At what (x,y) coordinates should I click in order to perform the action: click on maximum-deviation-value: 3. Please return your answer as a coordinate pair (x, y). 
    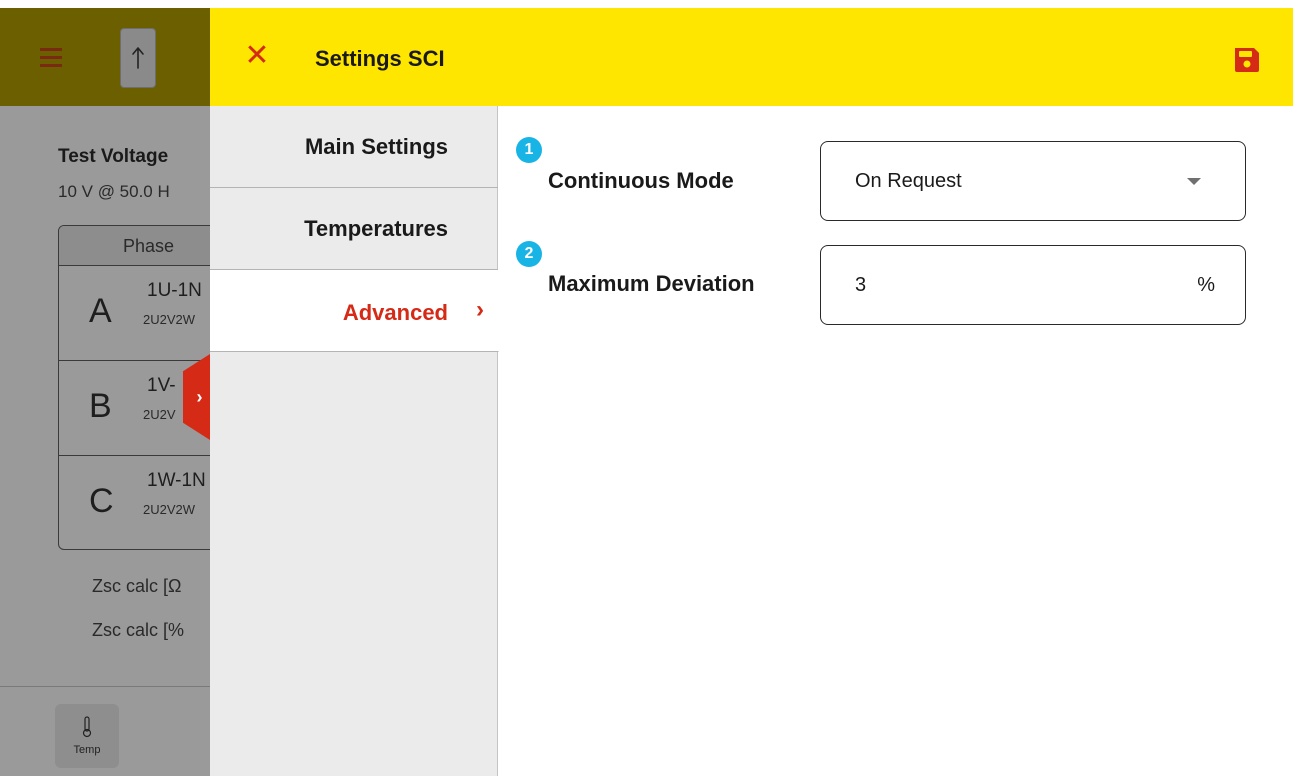
    Looking at the image, I should click on (861, 285).